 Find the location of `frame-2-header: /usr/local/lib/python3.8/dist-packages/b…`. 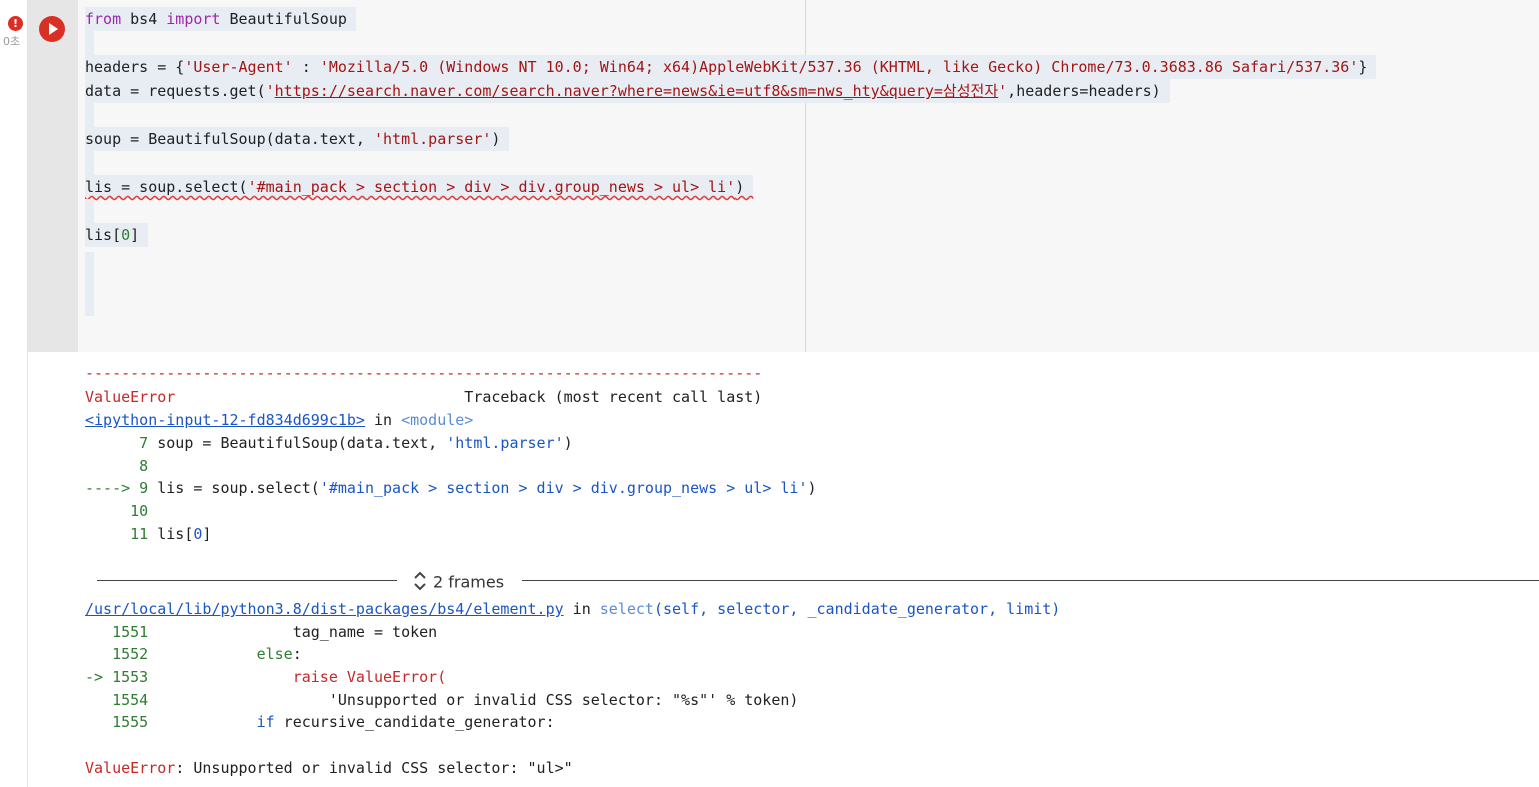

frame-2-header: /usr/local/lib/python3.8/dist-packages/b… is located at coordinates (572, 609).